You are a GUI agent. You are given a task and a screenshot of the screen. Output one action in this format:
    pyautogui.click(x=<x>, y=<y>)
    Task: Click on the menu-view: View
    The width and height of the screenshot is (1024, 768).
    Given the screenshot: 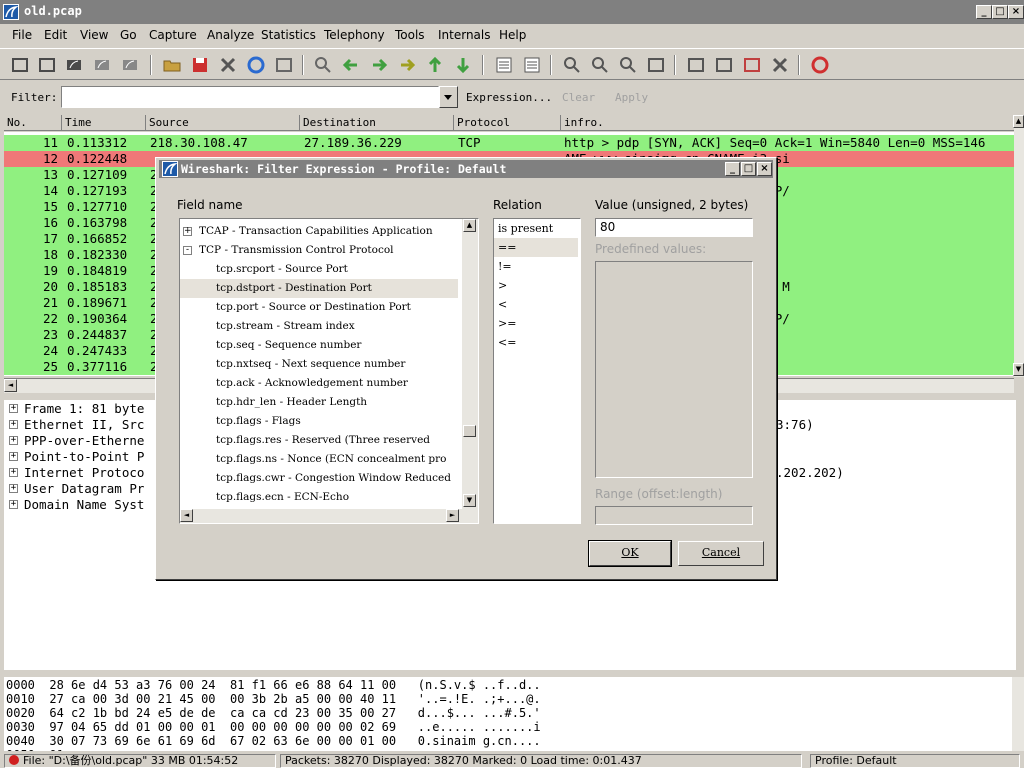 What is the action you would take?
    pyautogui.click(x=94, y=35)
    